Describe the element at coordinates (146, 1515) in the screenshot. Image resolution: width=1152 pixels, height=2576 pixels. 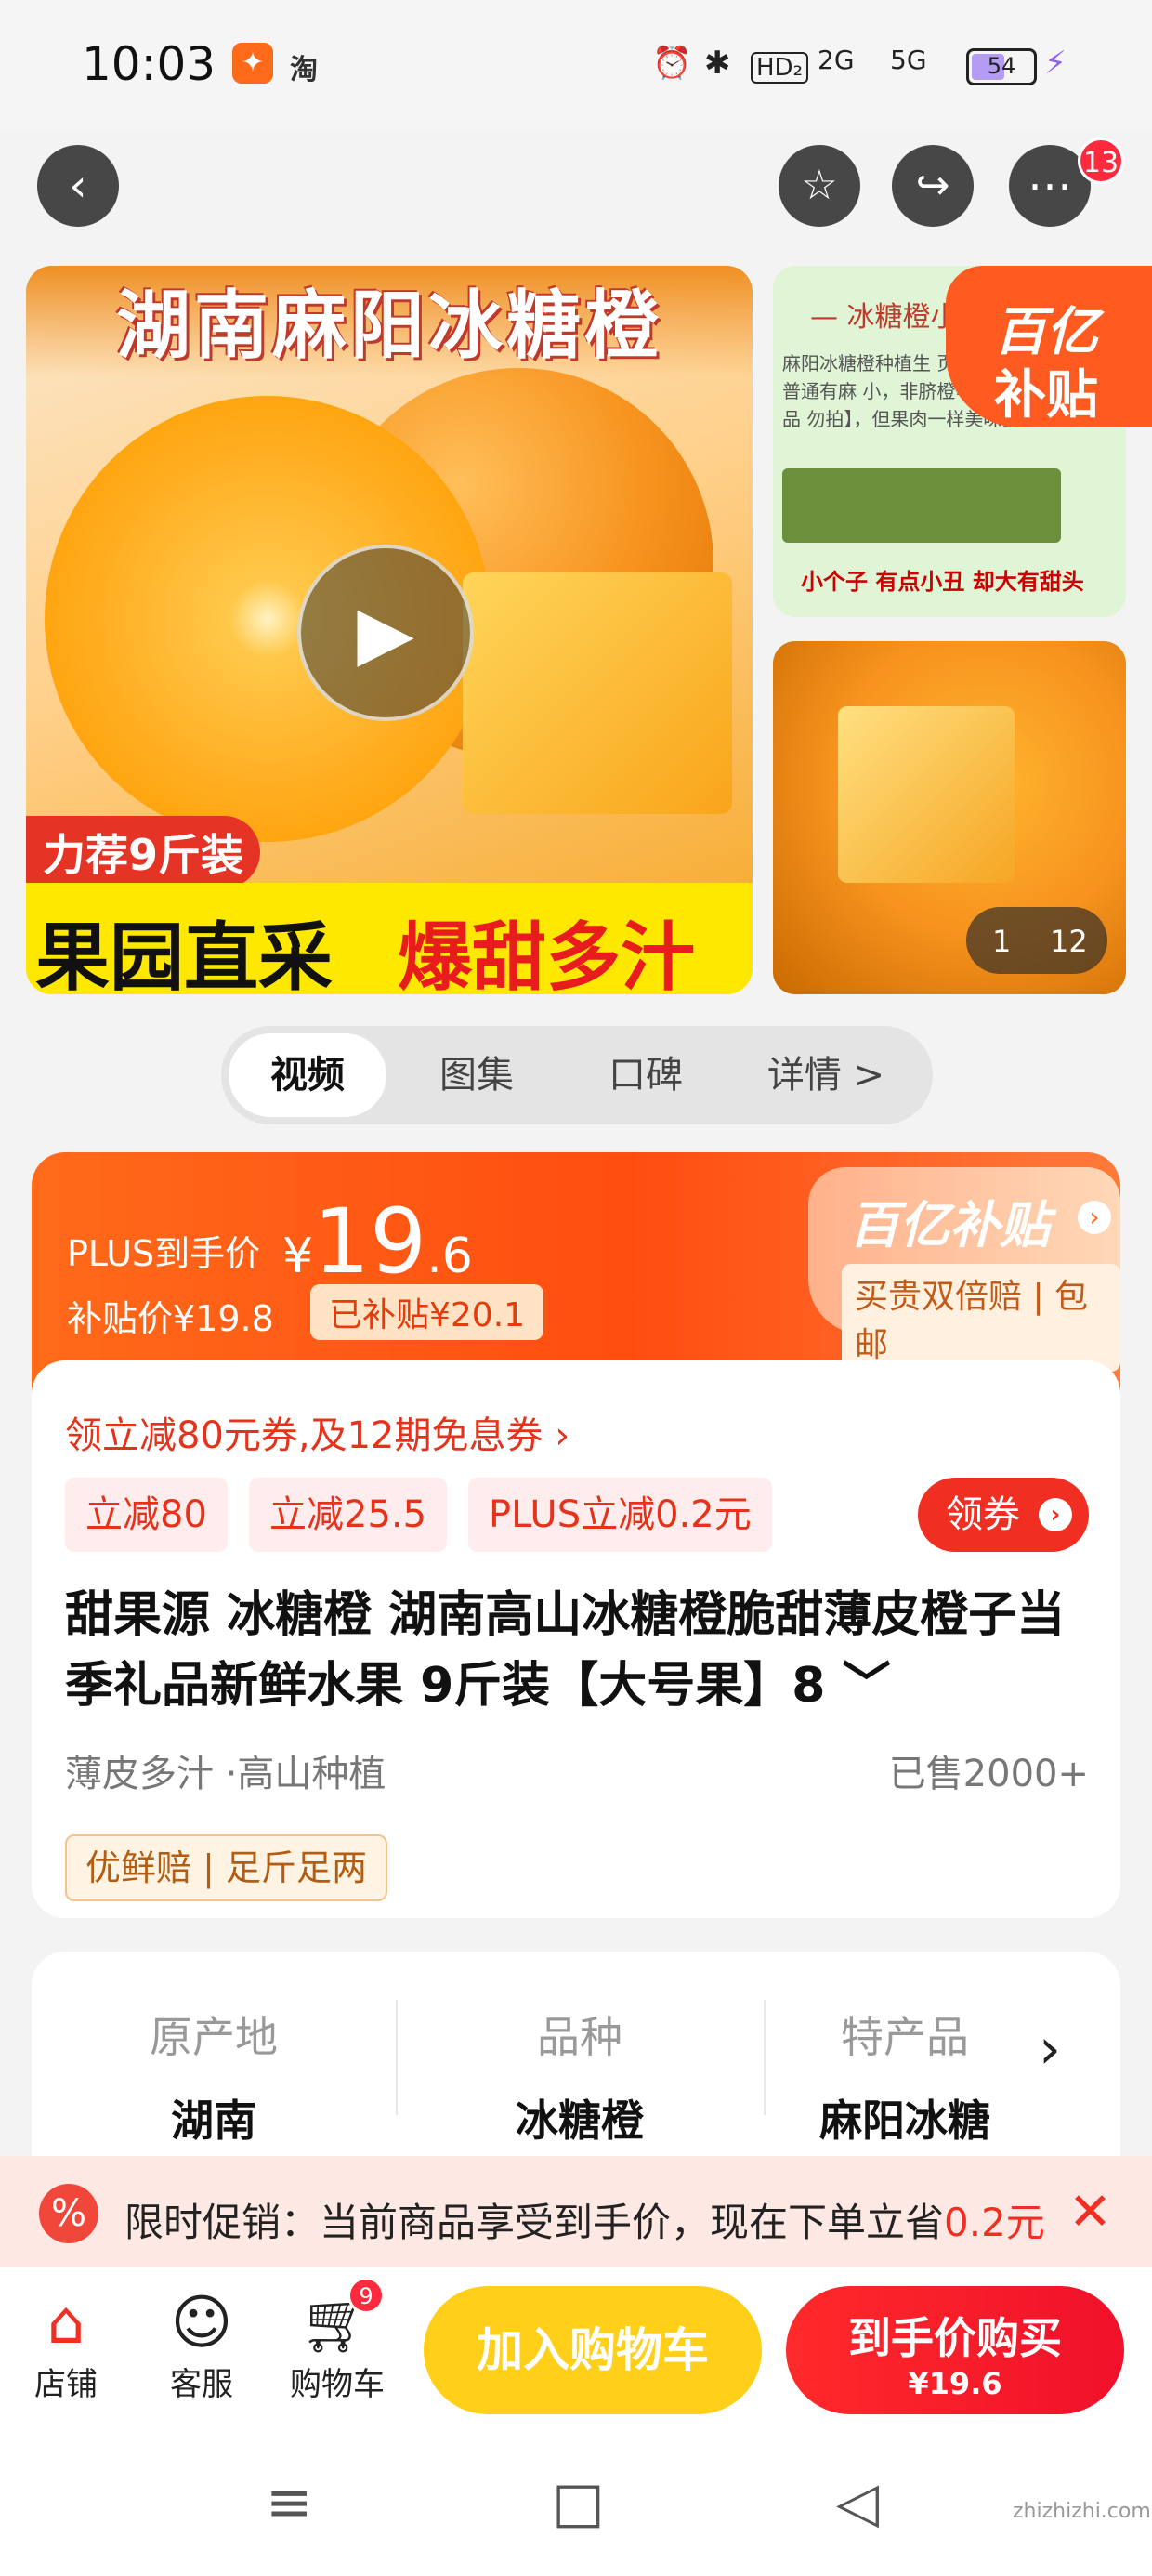
I see `discount-chip: 立减80` at that location.